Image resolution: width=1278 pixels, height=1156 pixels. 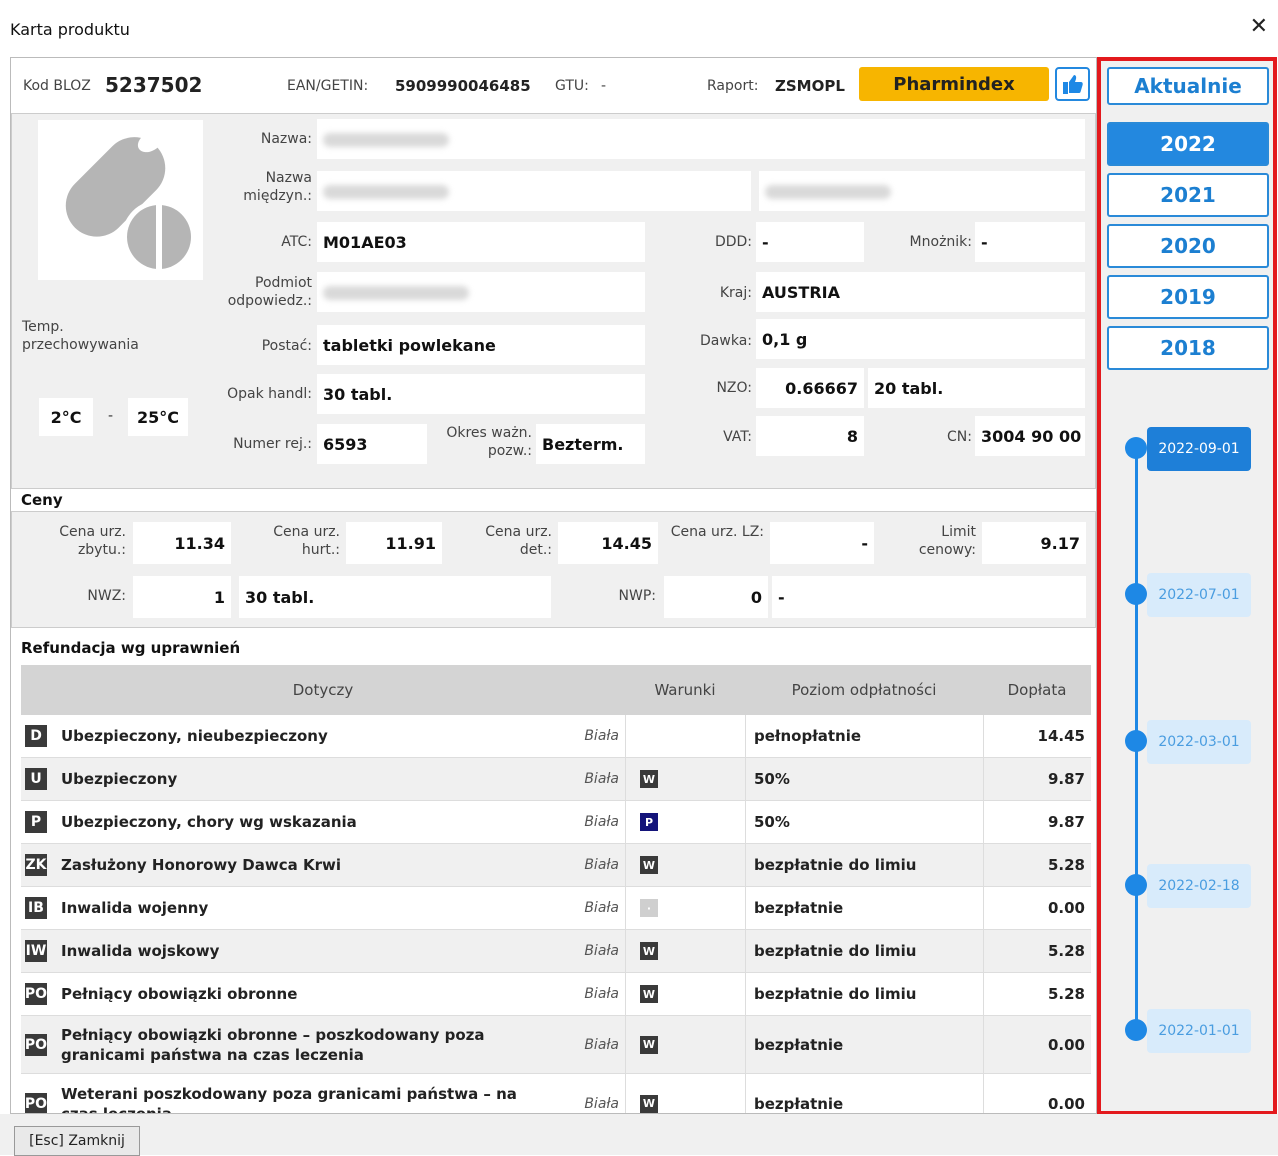 I want to click on pill-icon, so click(x=120, y=200).